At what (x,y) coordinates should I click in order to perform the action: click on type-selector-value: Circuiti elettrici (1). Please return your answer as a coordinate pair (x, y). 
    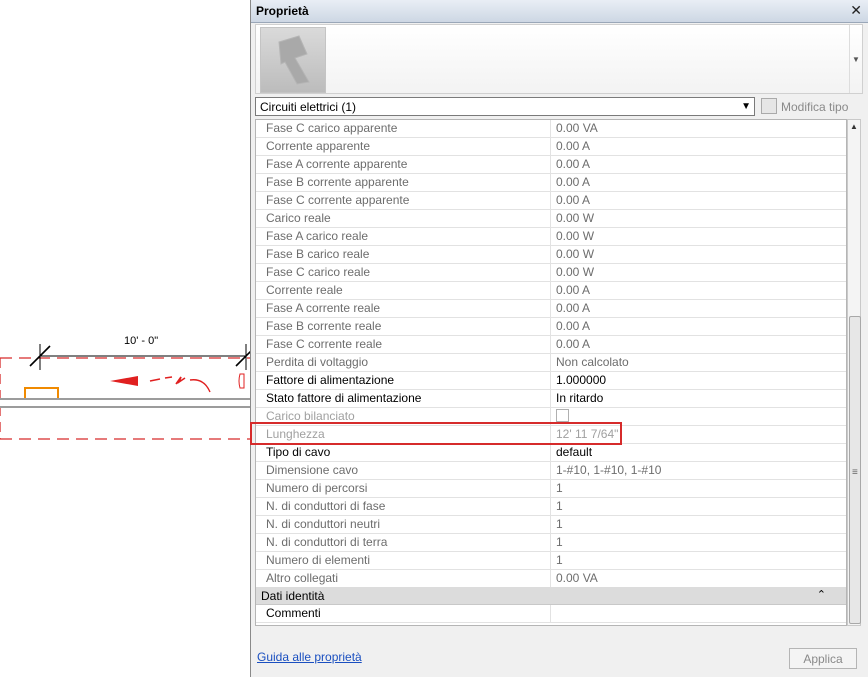
    Looking at the image, I should click on (308, 107).